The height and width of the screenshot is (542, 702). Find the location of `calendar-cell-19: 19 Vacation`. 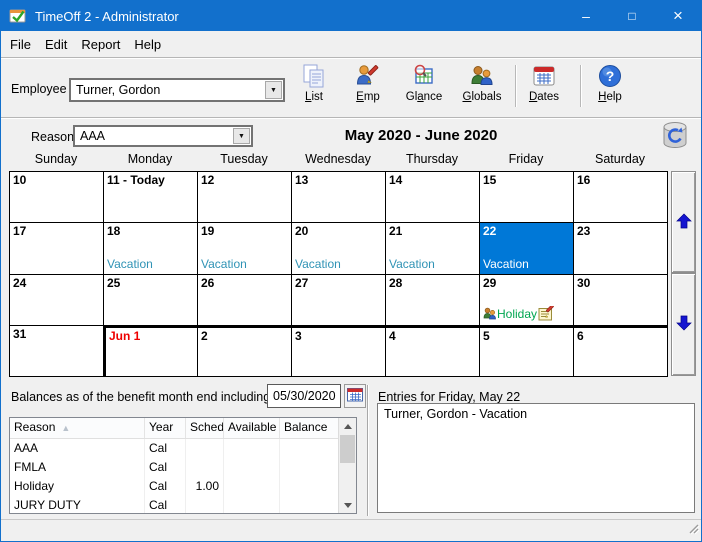

calendar-cell-19: 19 Vacation is located at coordinates (245, 249).